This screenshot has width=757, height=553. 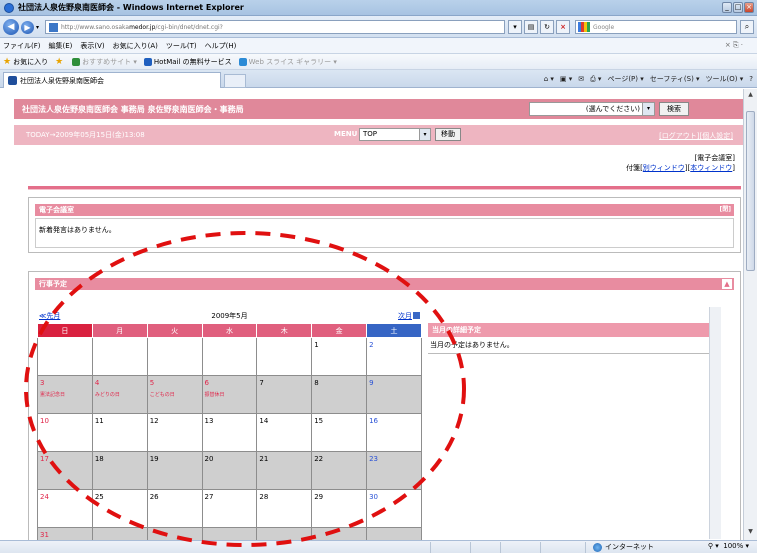 What do you see at coordinates (592, 109) in the screenshot?
I see `site-select: (選んでください) ▾` at bounding box center [592, 109].